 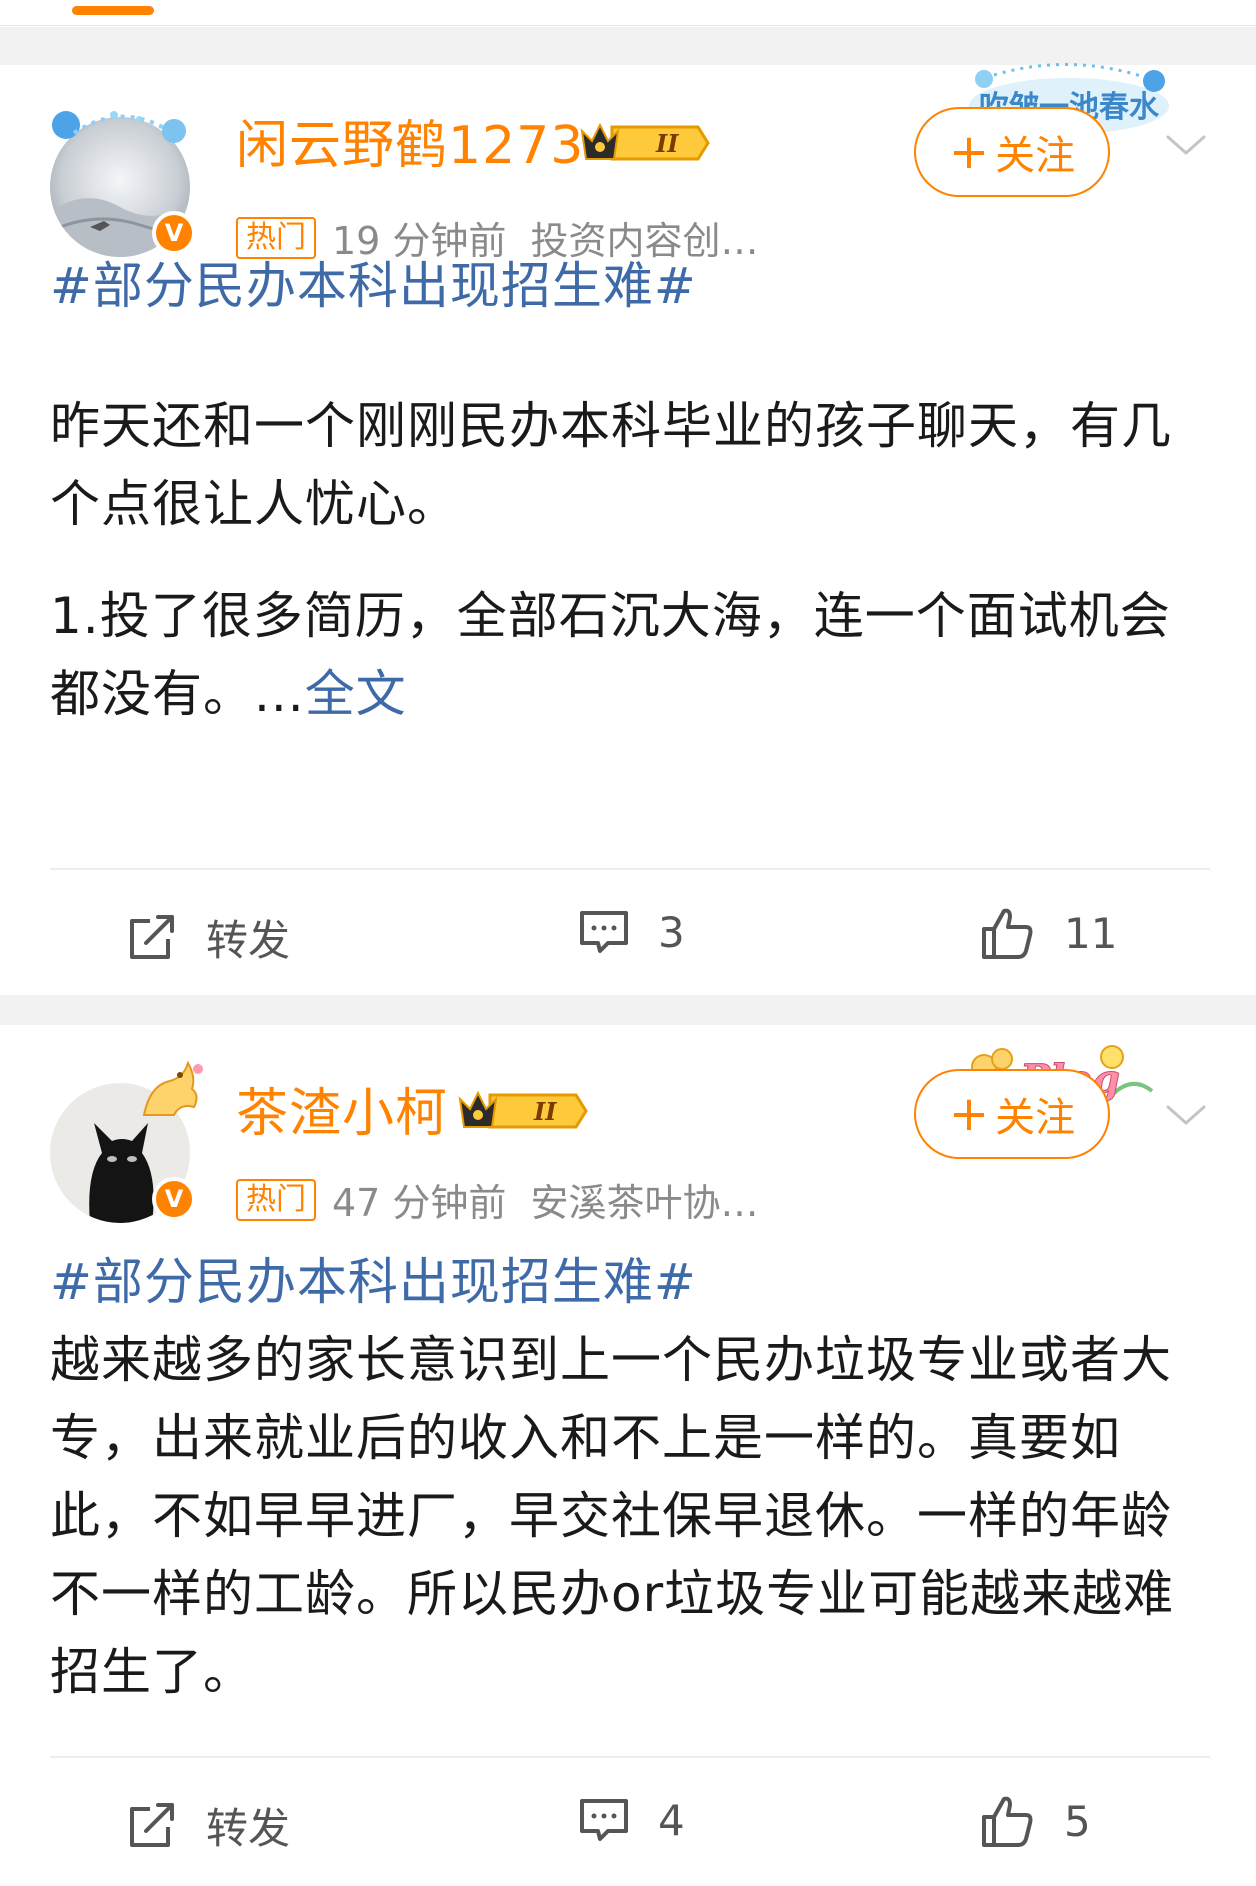 I want to click on like-button: 11, so click(x=1048, y=933).